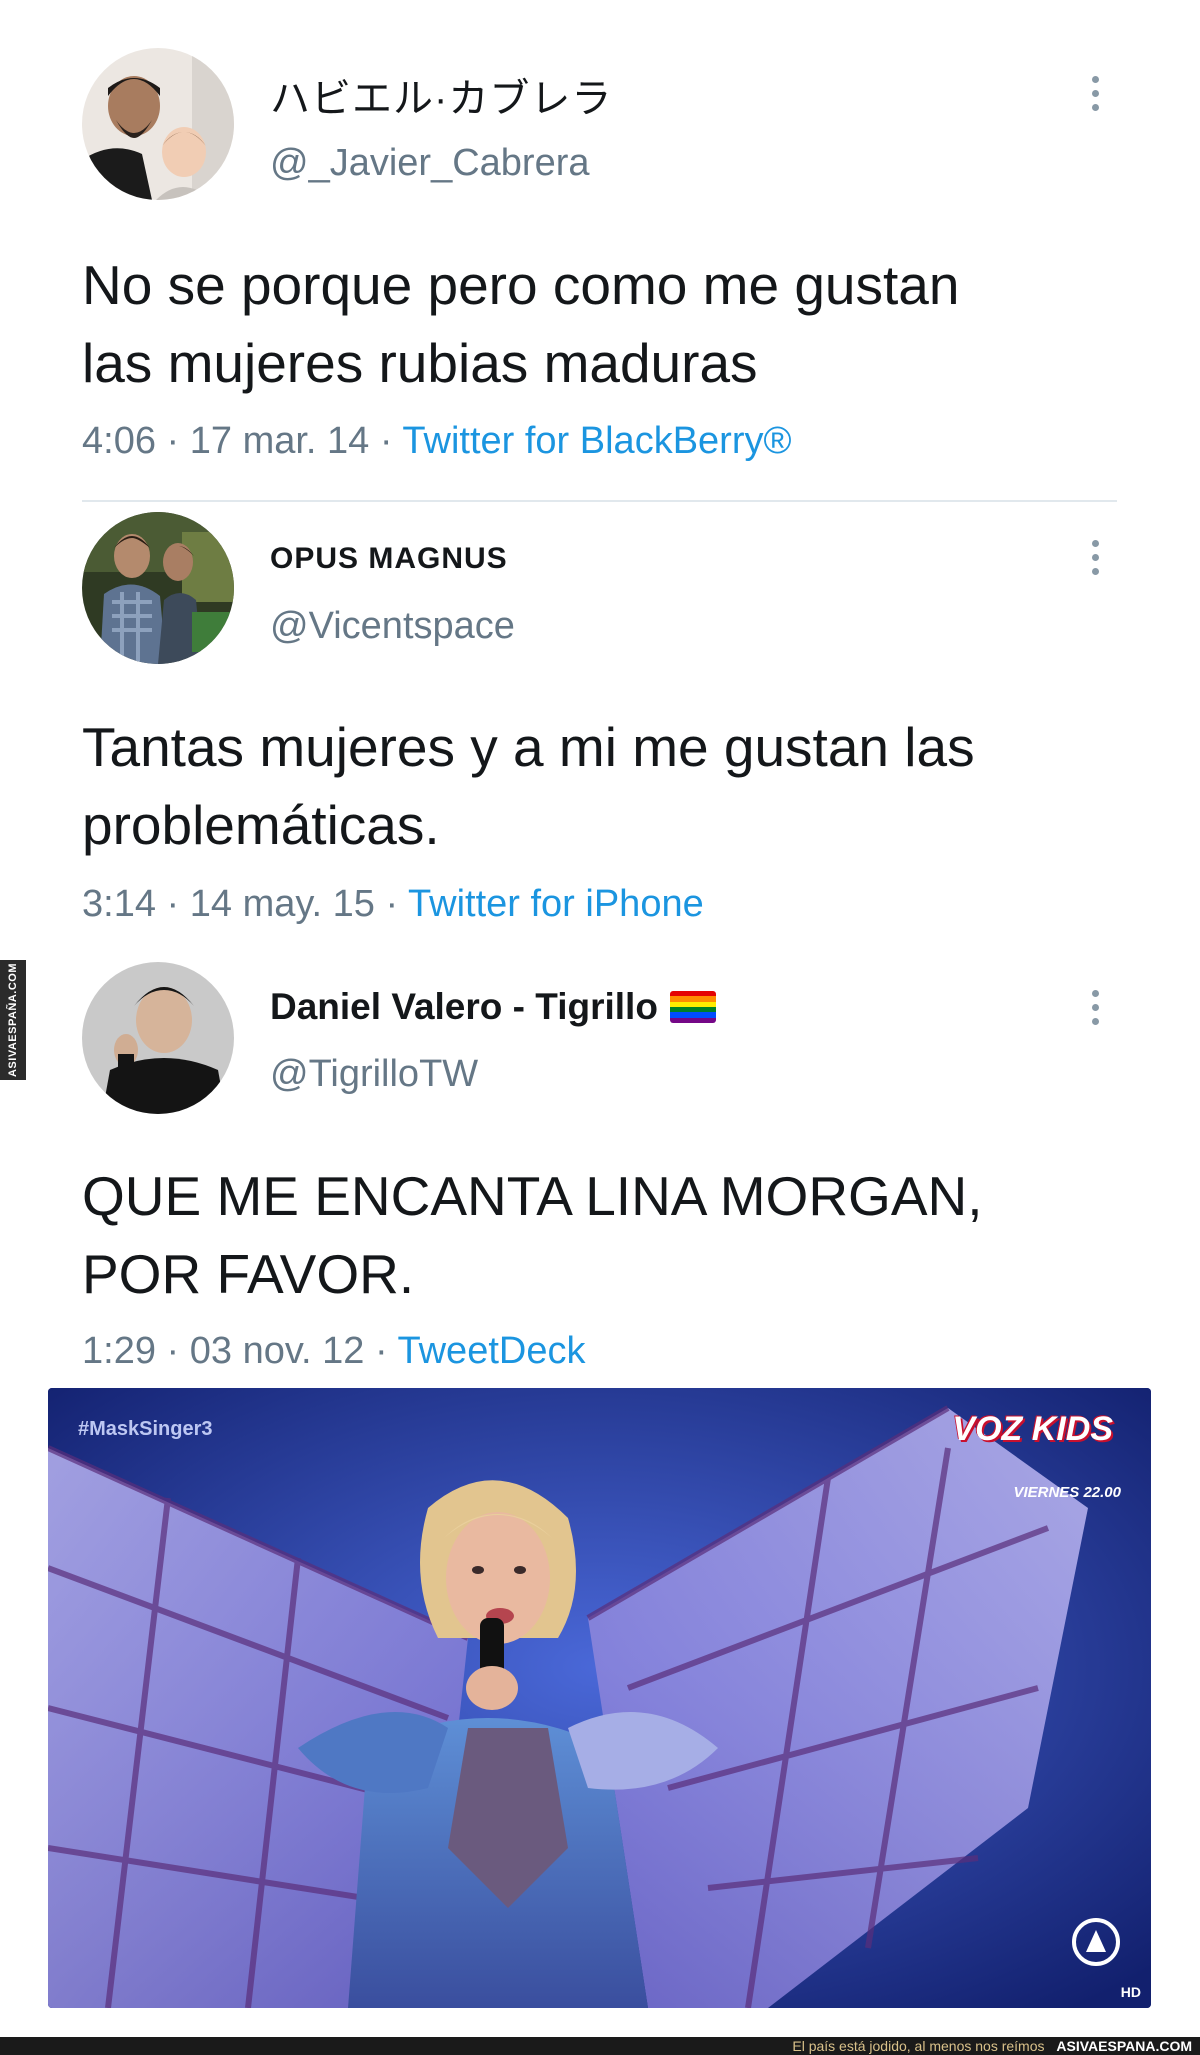  What do you see at coordinates (596, 441) in the screenshot?
I see `tweet-source-link: Twitter for BlackBerry®` at bounding box center [596, 441].